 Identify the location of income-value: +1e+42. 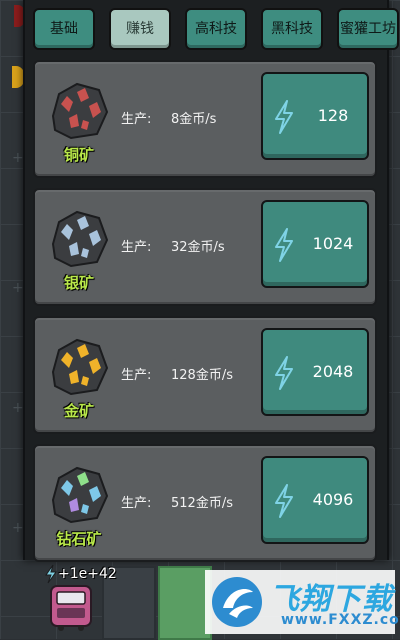
(87, 574).